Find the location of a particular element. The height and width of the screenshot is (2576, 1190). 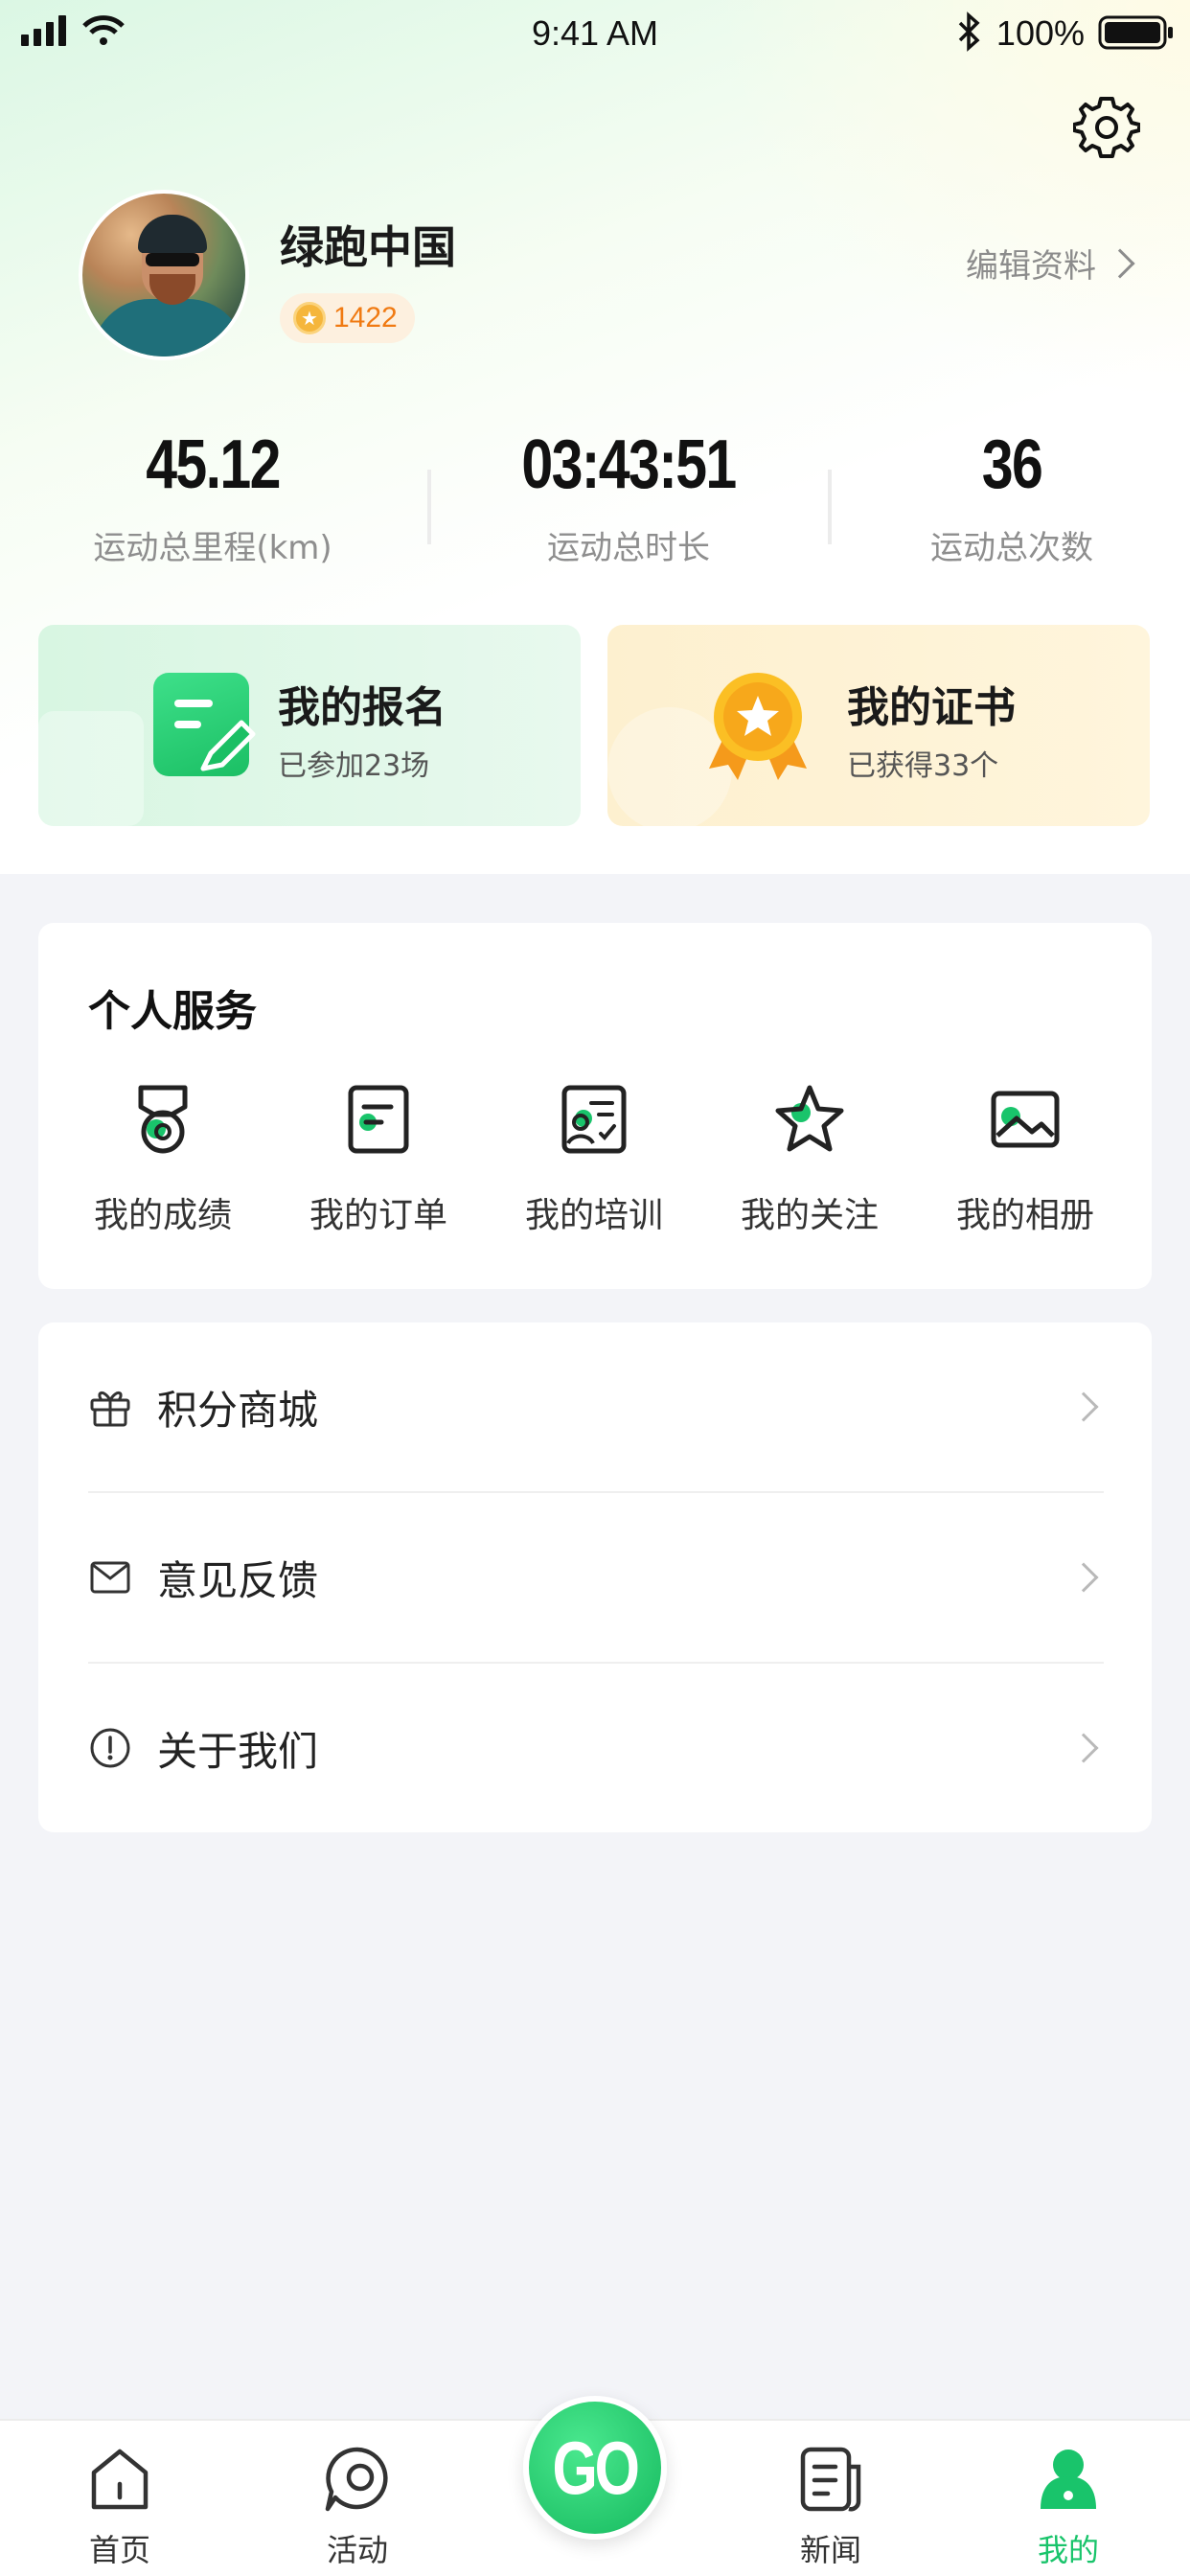

personal-services-panel: 个人服务 我的成绩 我的订单 我的培训 我的关注 我的相册 is located at coordinates (595, 1106).